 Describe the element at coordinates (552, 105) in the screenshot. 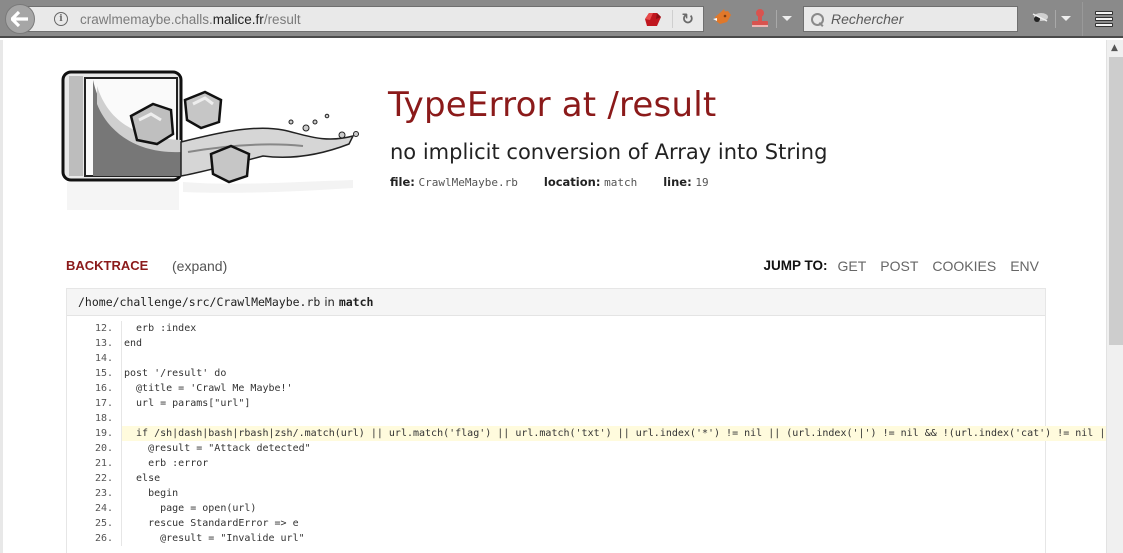

I see `error-title: TypeError at /result` at that location.